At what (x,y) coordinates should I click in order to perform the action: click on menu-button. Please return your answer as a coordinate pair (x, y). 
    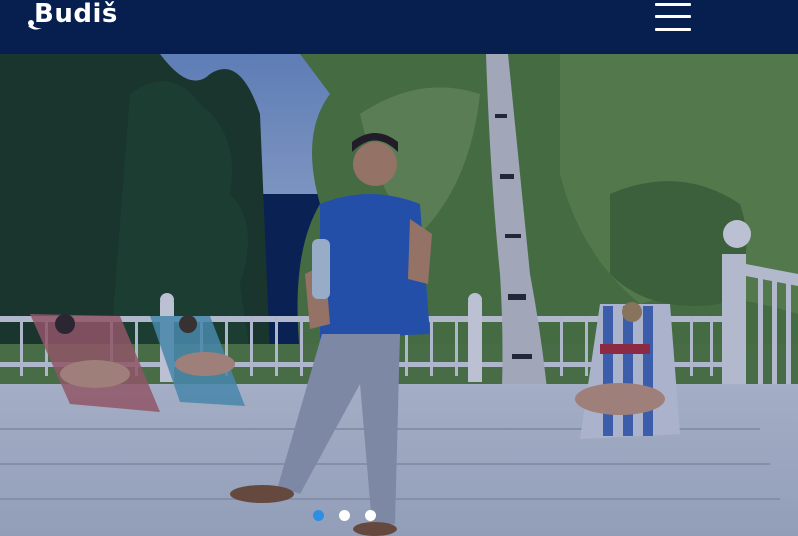
    Looking at the image, I should click on (673, 17).